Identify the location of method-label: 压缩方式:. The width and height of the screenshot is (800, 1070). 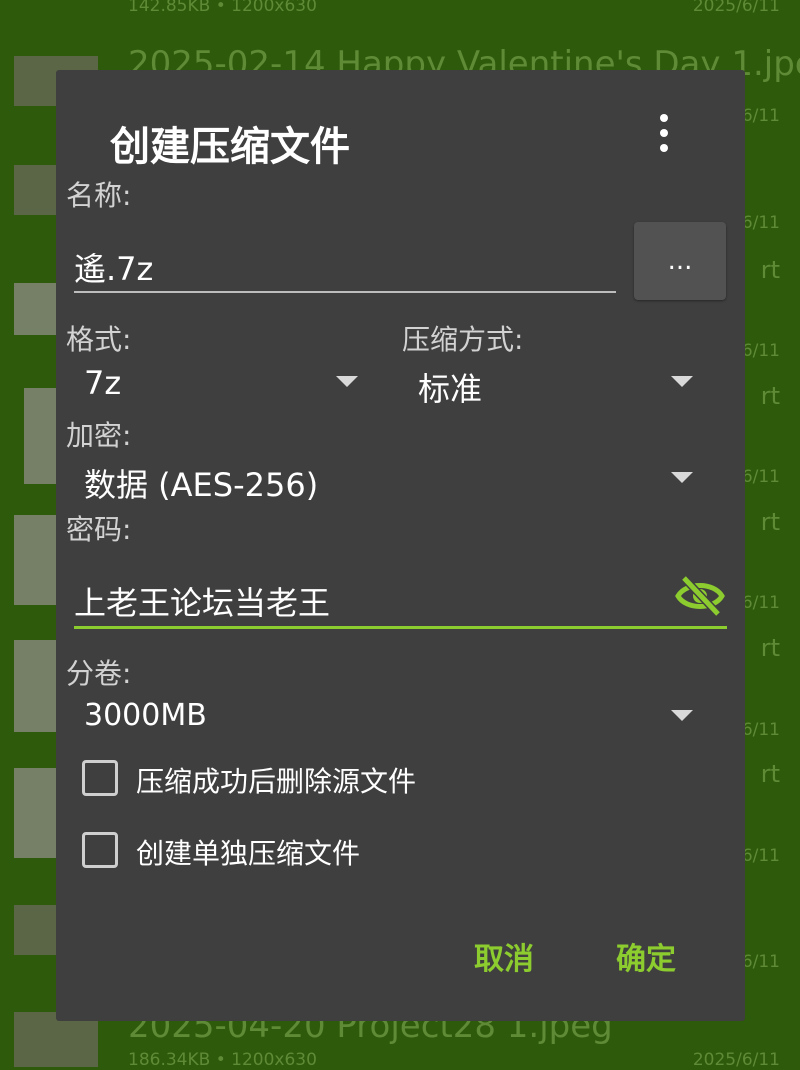
(463, 339).